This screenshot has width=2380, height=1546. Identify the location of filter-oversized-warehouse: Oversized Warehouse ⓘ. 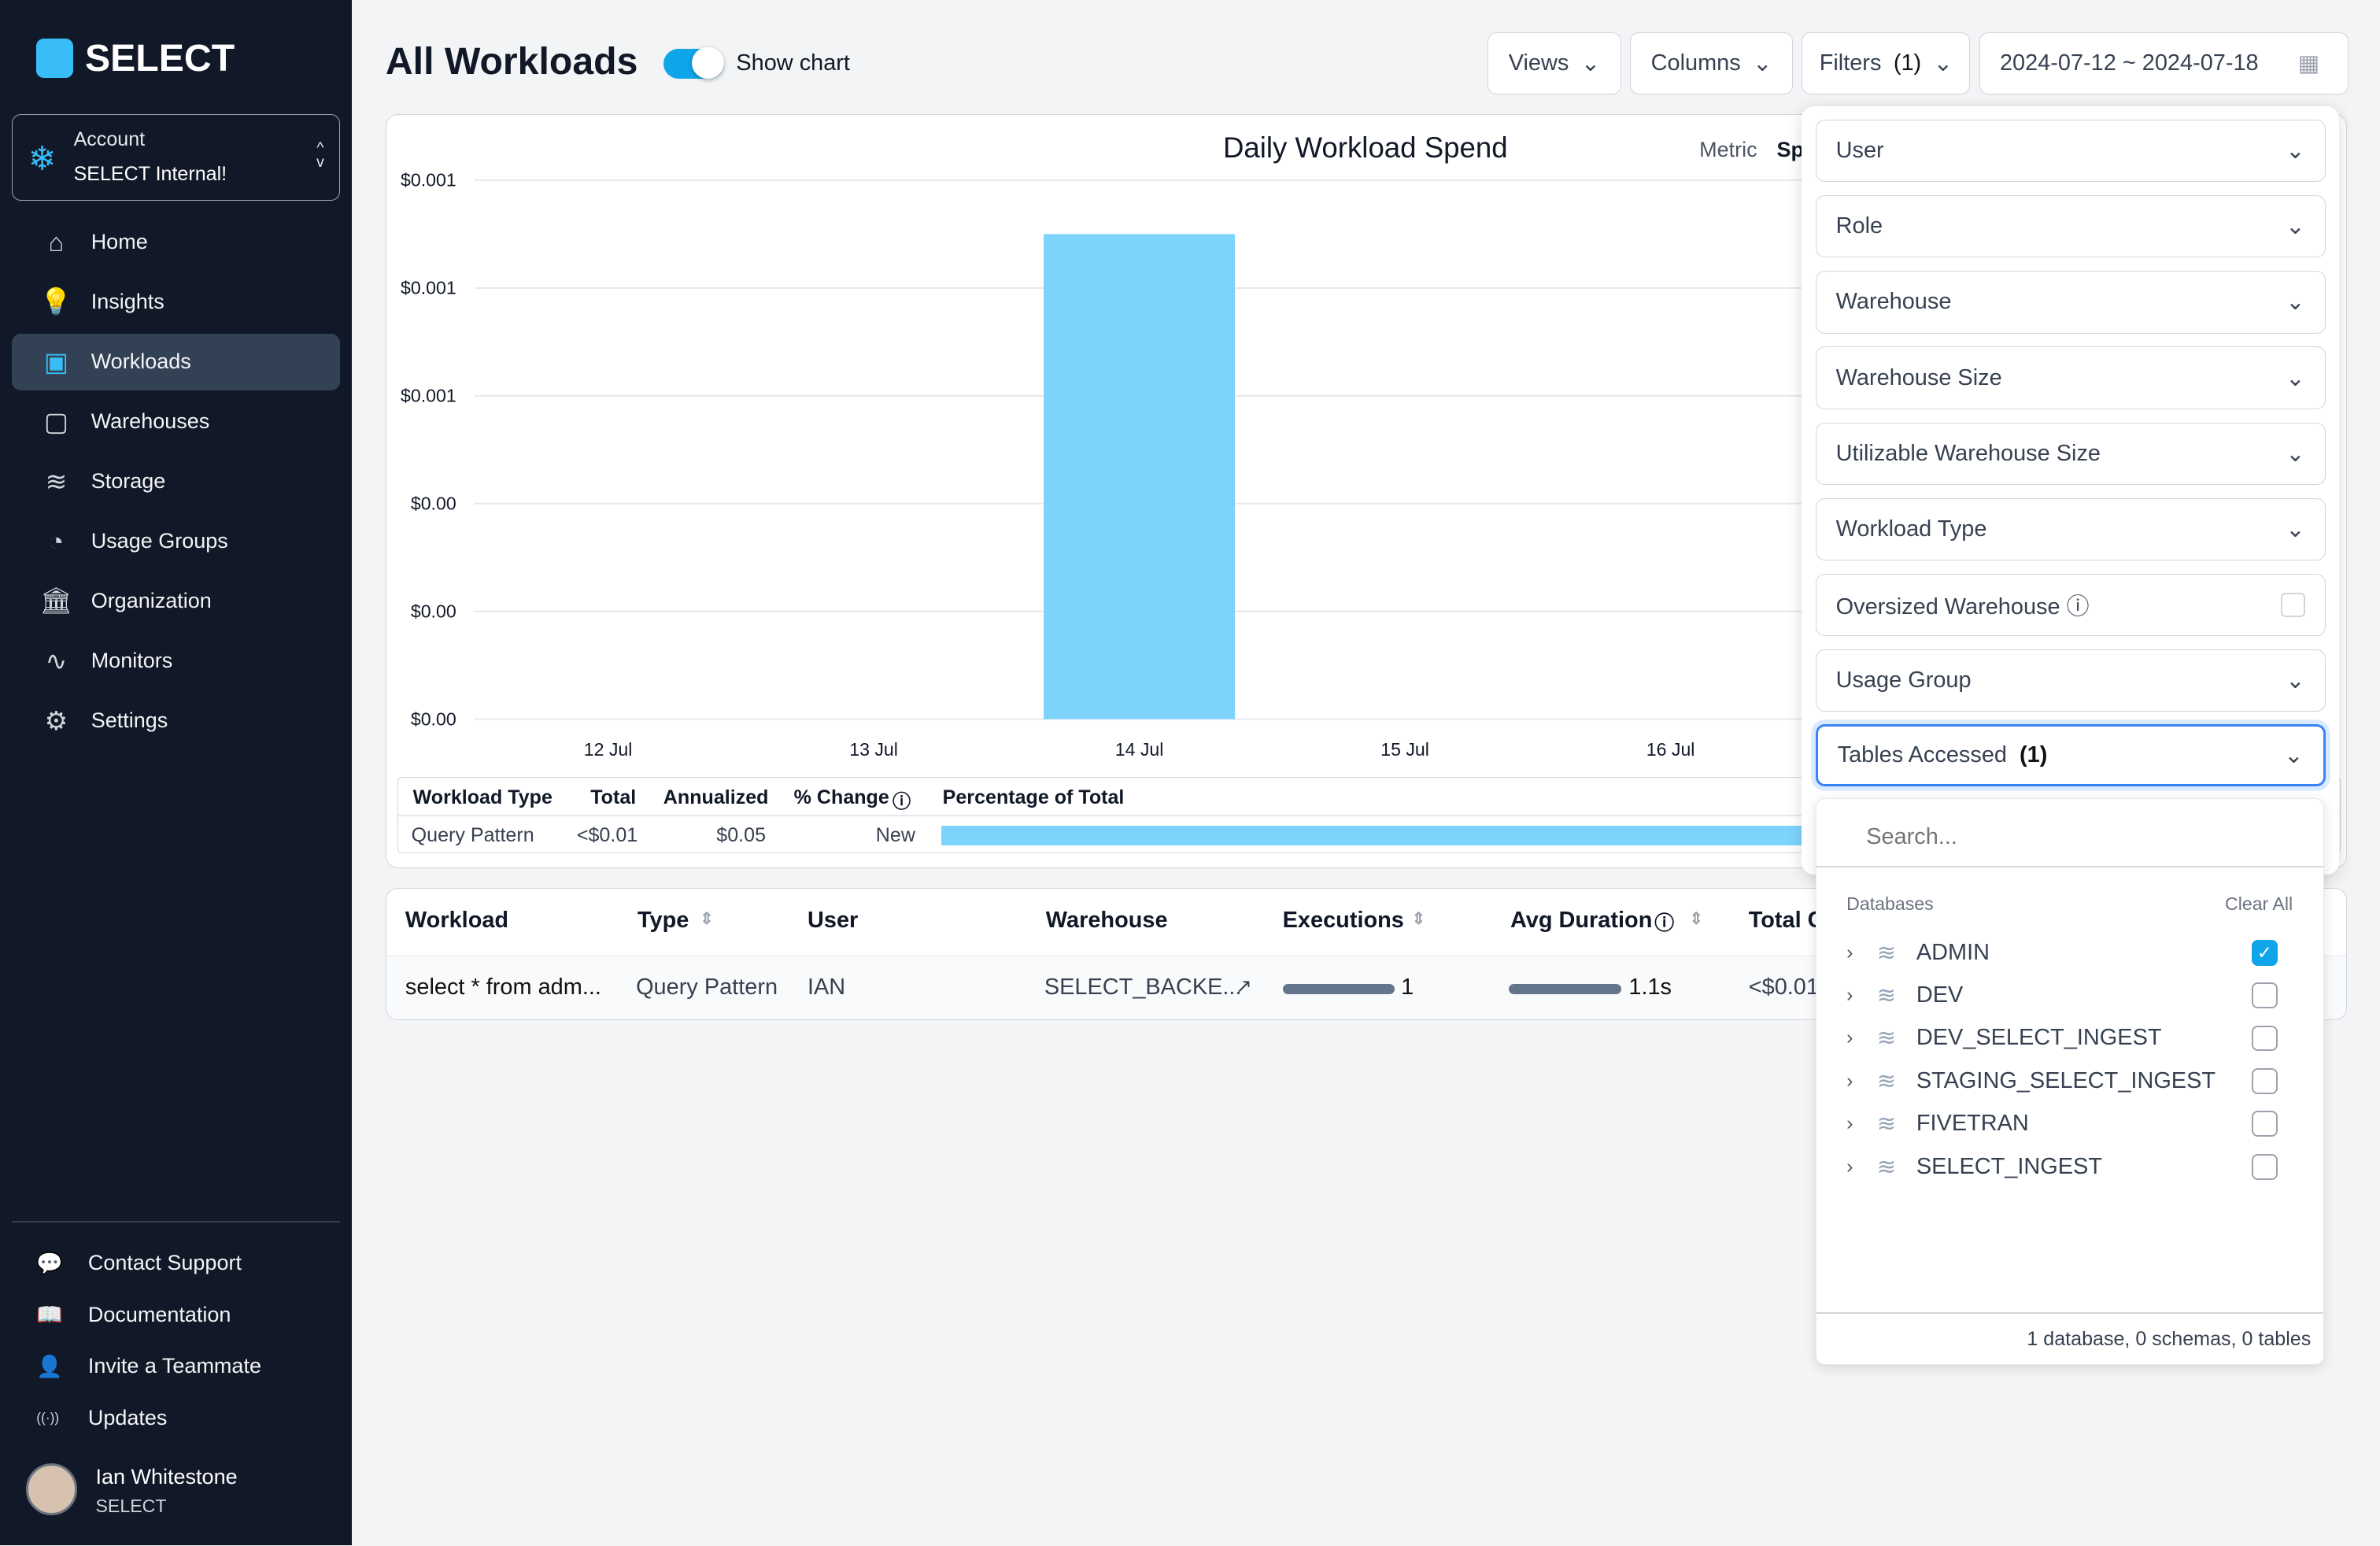
(2070, 604).